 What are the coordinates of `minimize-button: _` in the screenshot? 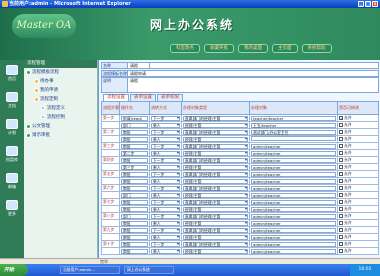 It's located at (361, 4).